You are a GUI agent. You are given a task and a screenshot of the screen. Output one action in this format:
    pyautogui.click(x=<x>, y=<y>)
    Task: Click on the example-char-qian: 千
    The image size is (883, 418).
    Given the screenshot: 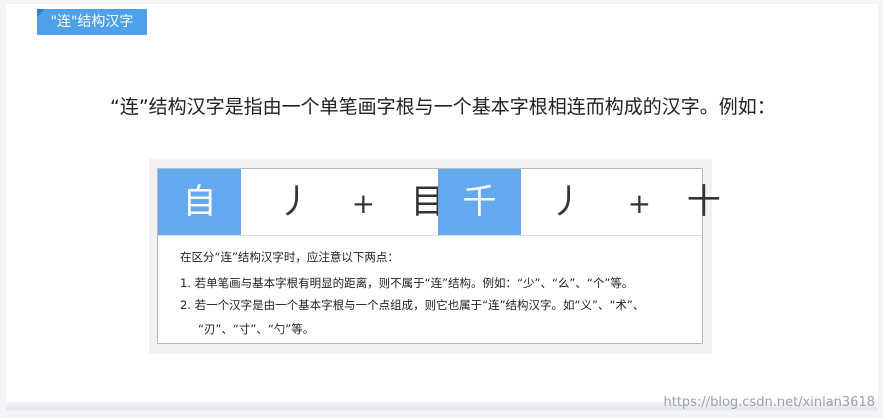 What is the action you would take?
    pyautogui.click(x=479, y=202)
    